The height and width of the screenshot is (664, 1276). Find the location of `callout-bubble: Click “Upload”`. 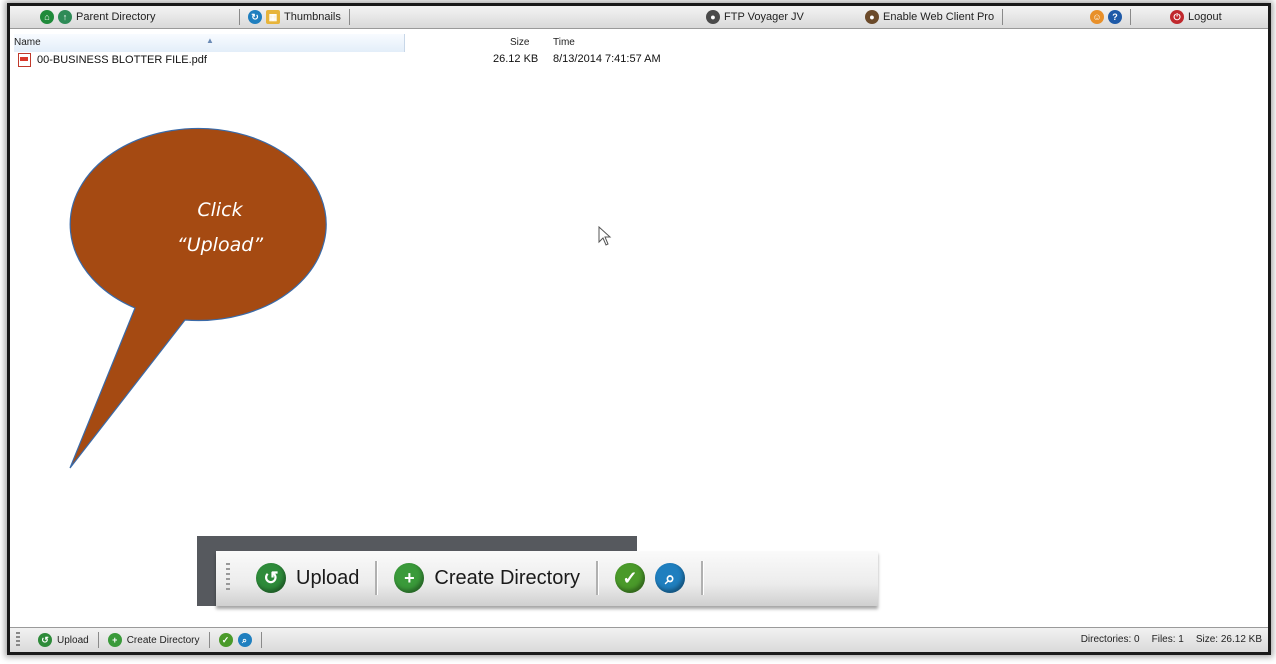

callout-bubble: Click “Upload” is located at coordinates (198, 298).